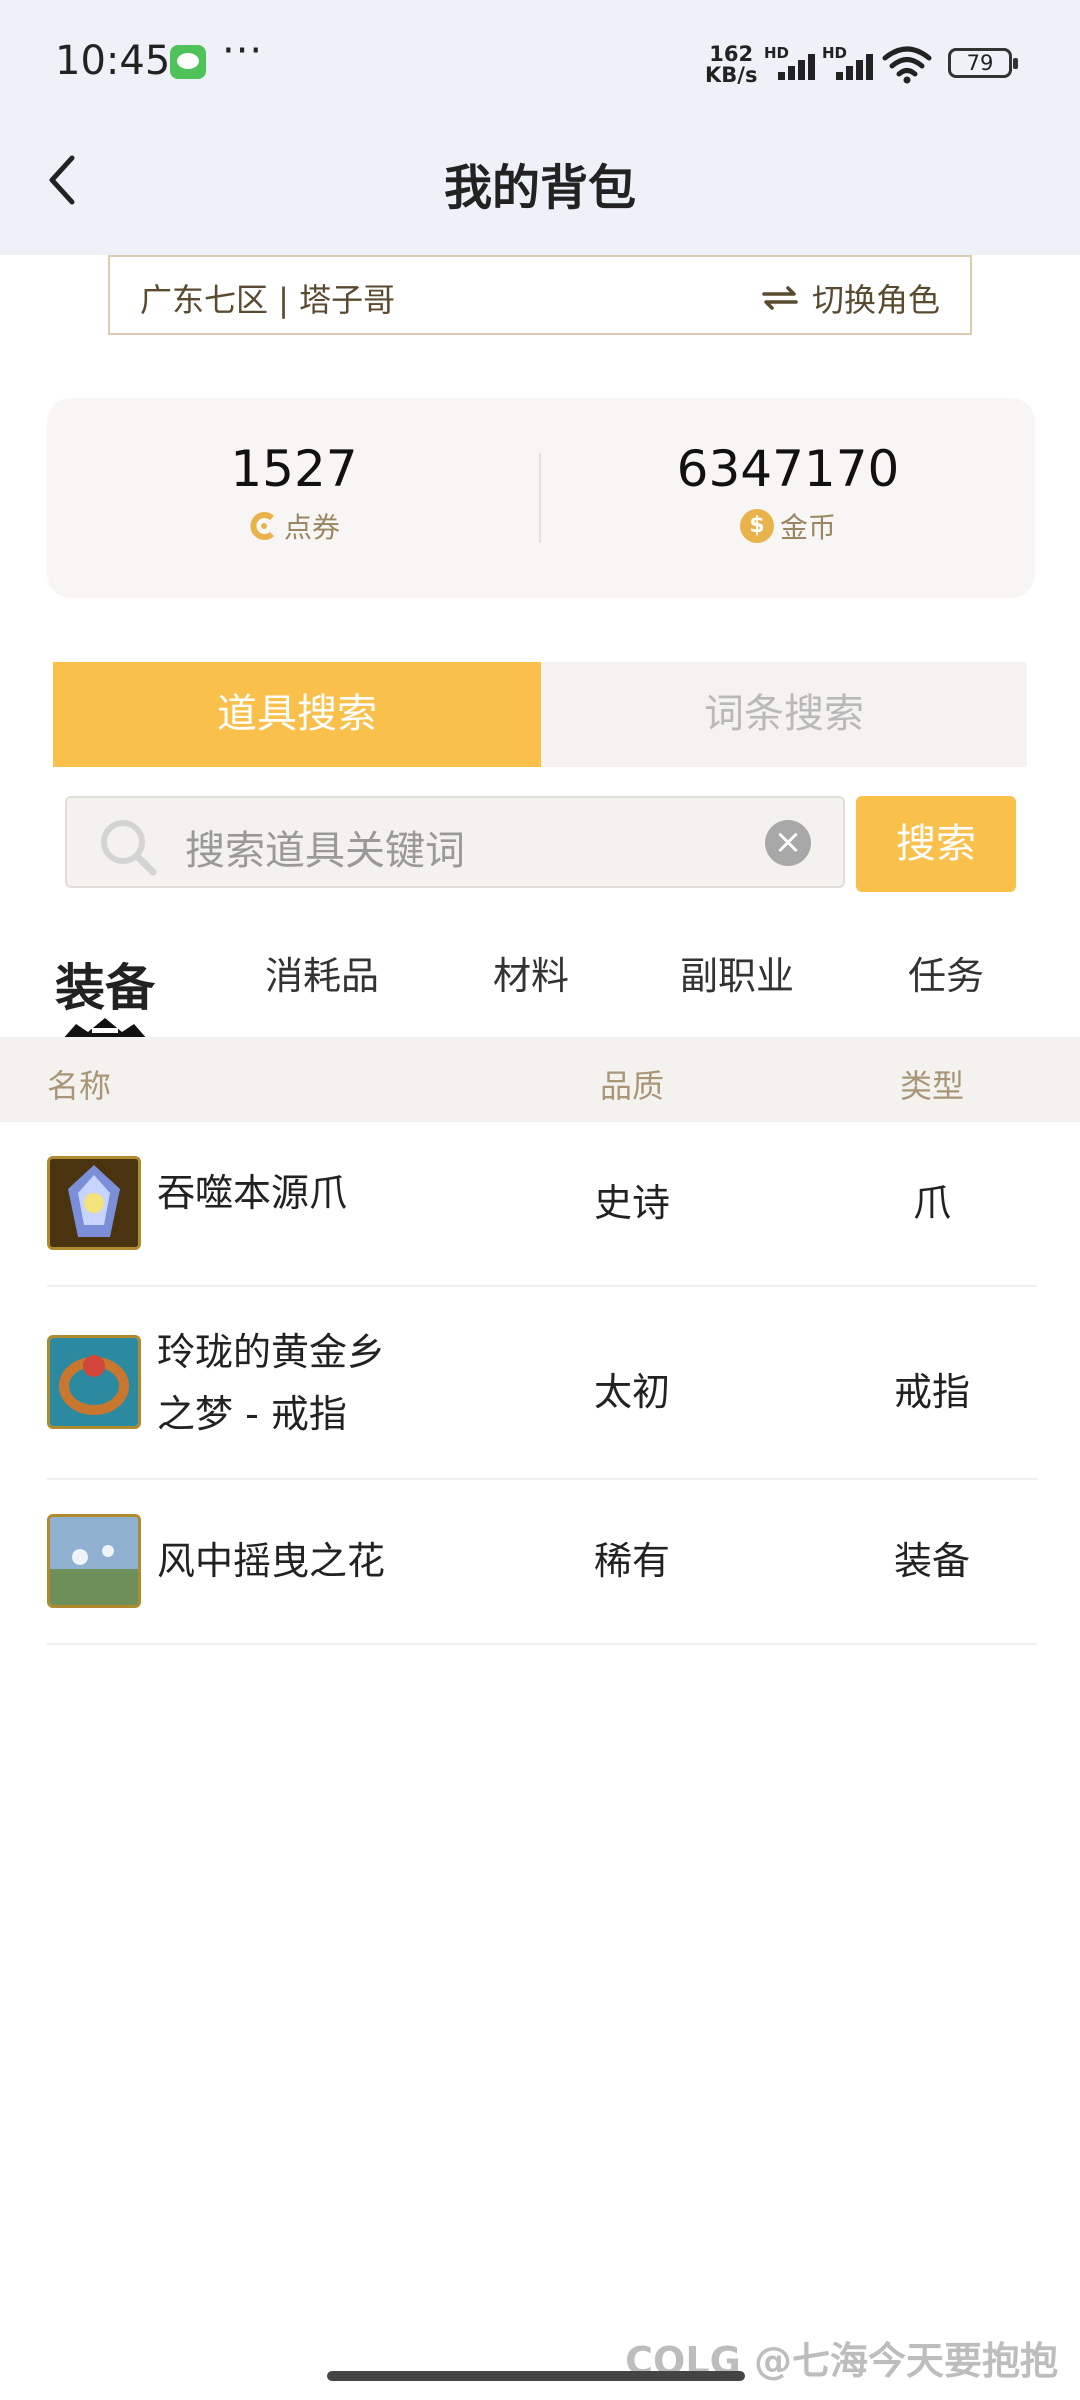 The width and height of the screenshot is (1080, 2400). Describe the element at coordinates (297, 714) in the screenshot. I see `tab-item-search: 道具搜索` at that location.